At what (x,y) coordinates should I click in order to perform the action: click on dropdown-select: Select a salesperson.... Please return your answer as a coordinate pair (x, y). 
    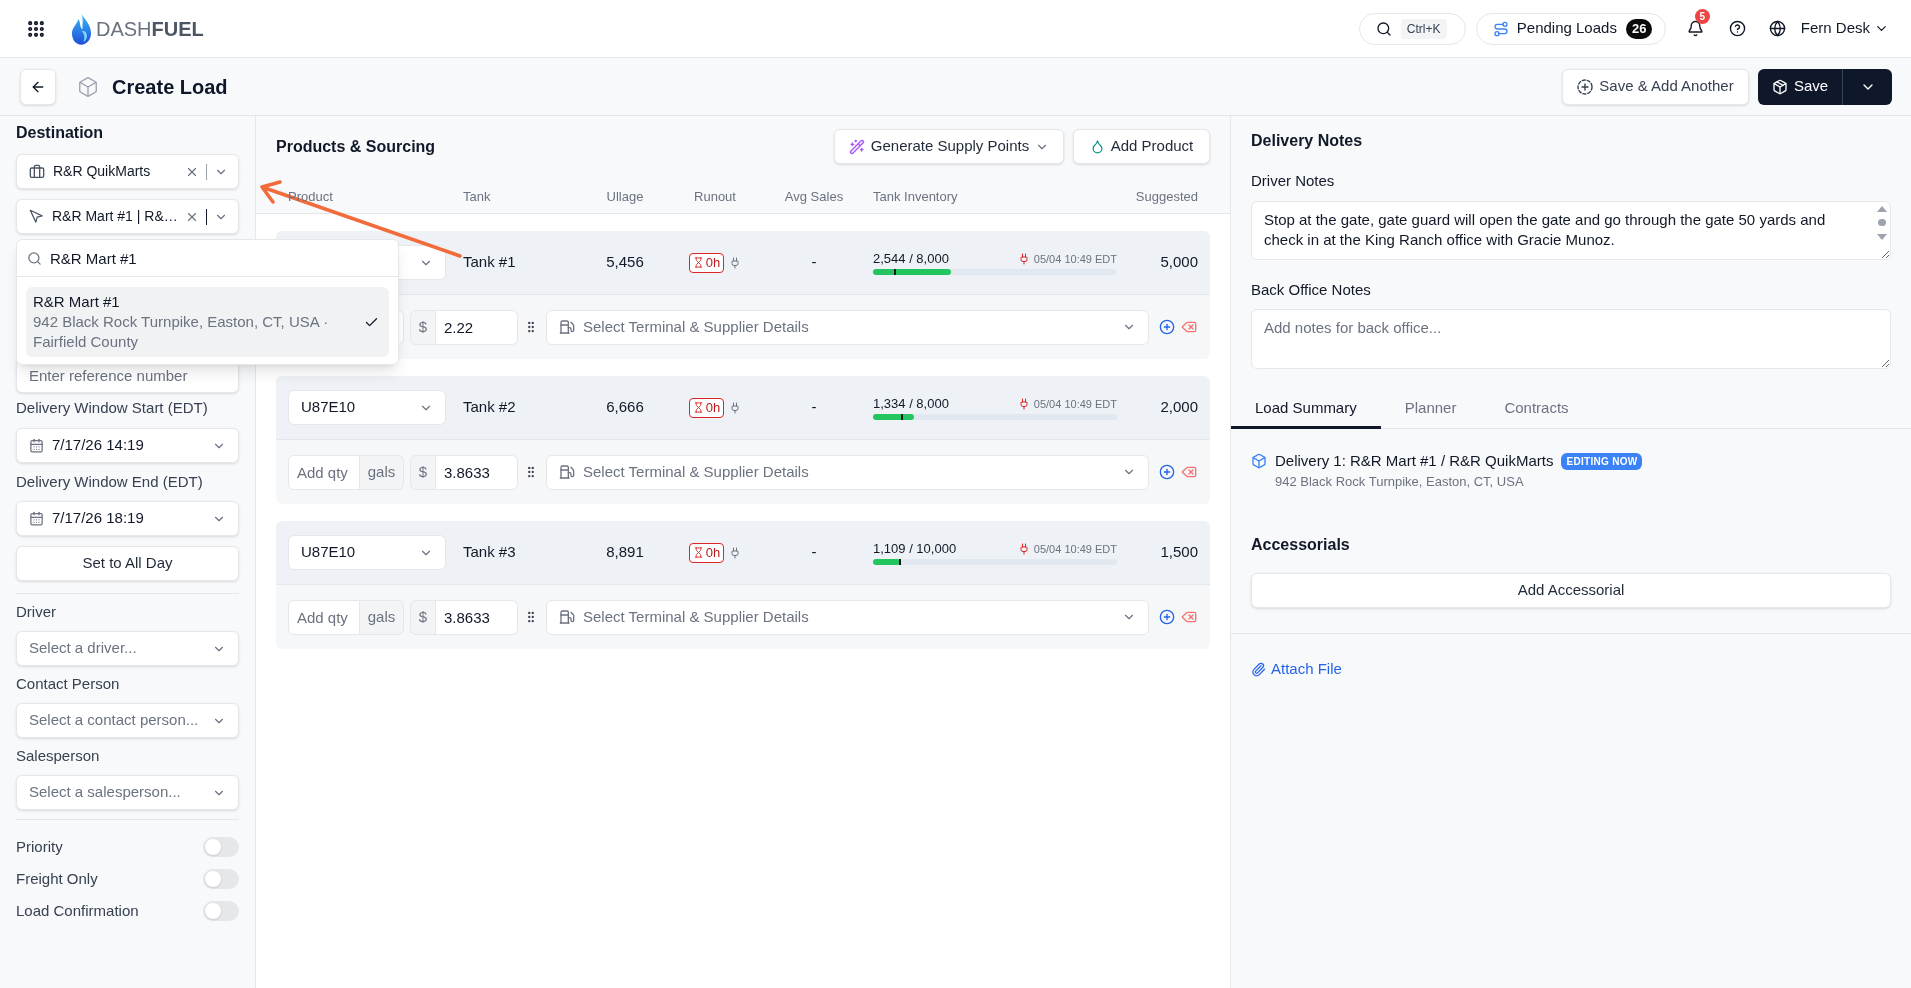
    Looking at the image, I should click on (127, 792).